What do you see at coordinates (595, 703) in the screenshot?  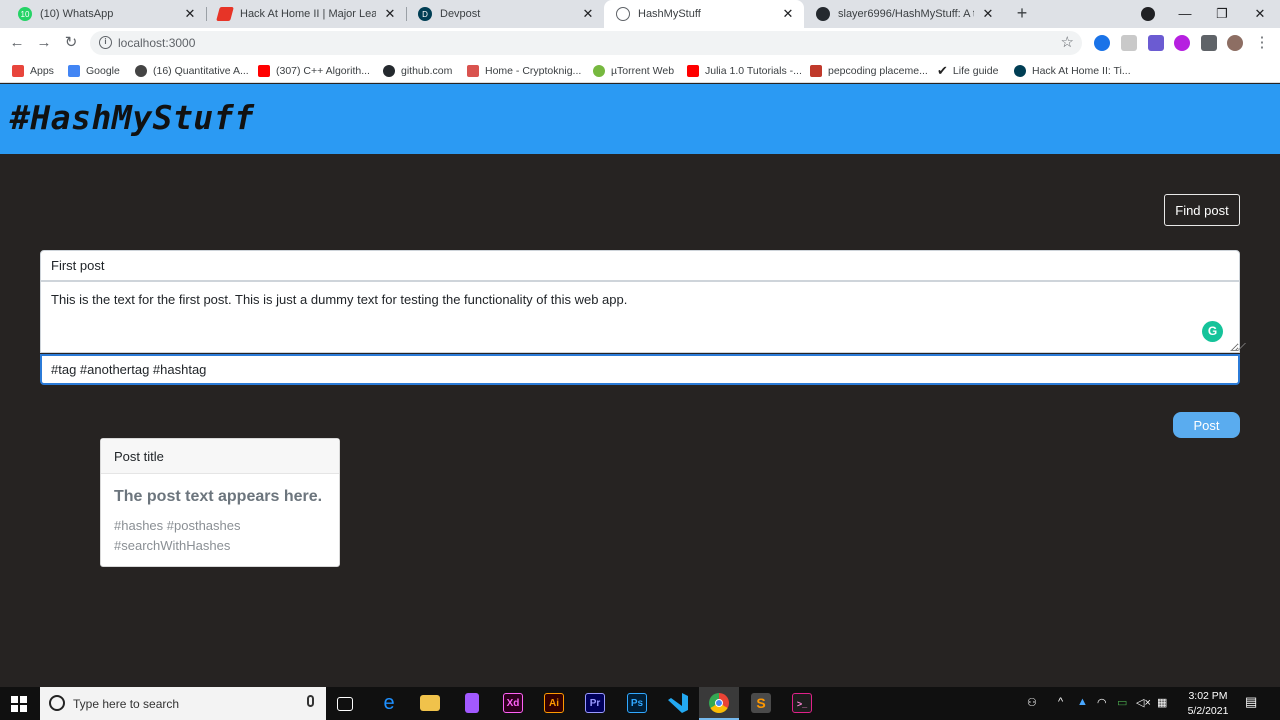 I see `premiere-icon: Pr` at bounding box center [595, 703].